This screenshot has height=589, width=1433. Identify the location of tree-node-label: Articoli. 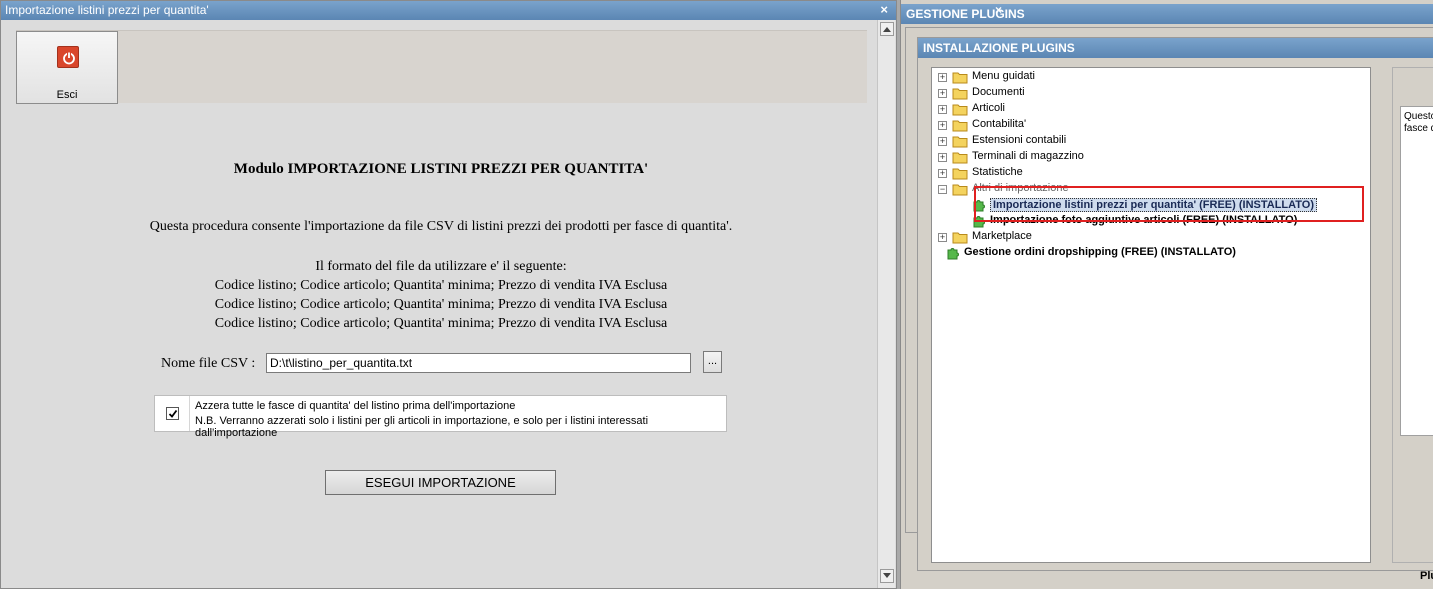
(989, 108).